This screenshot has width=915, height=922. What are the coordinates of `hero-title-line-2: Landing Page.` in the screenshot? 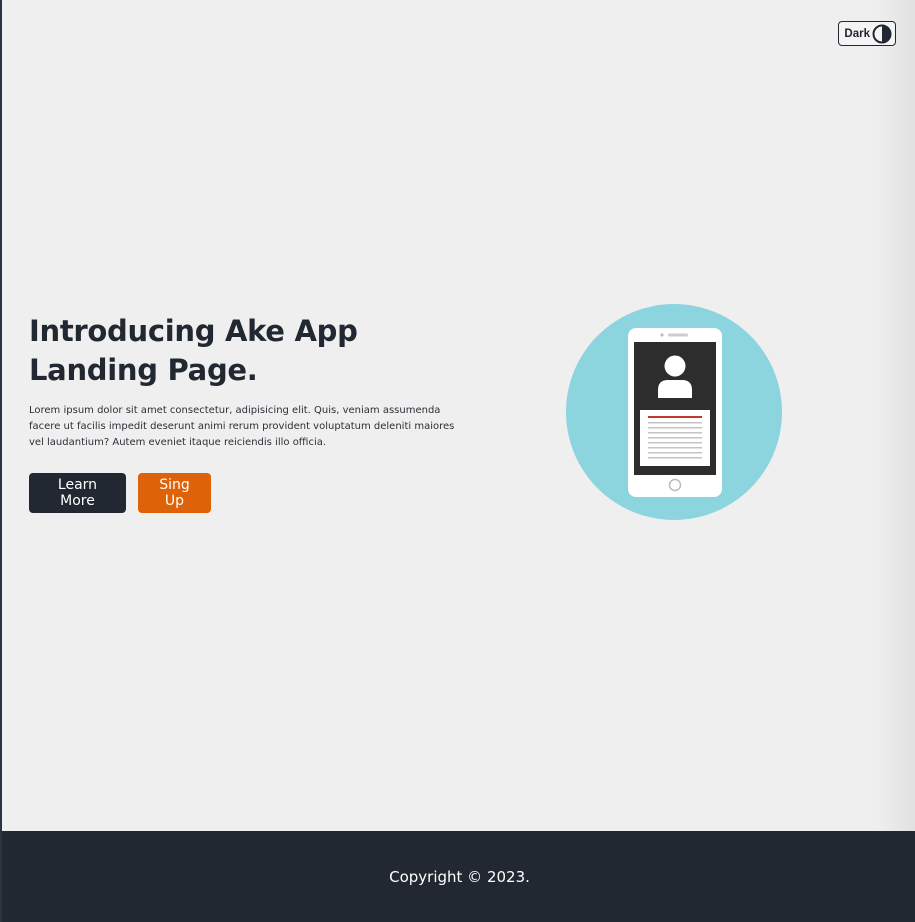 It's located at (143, 370).